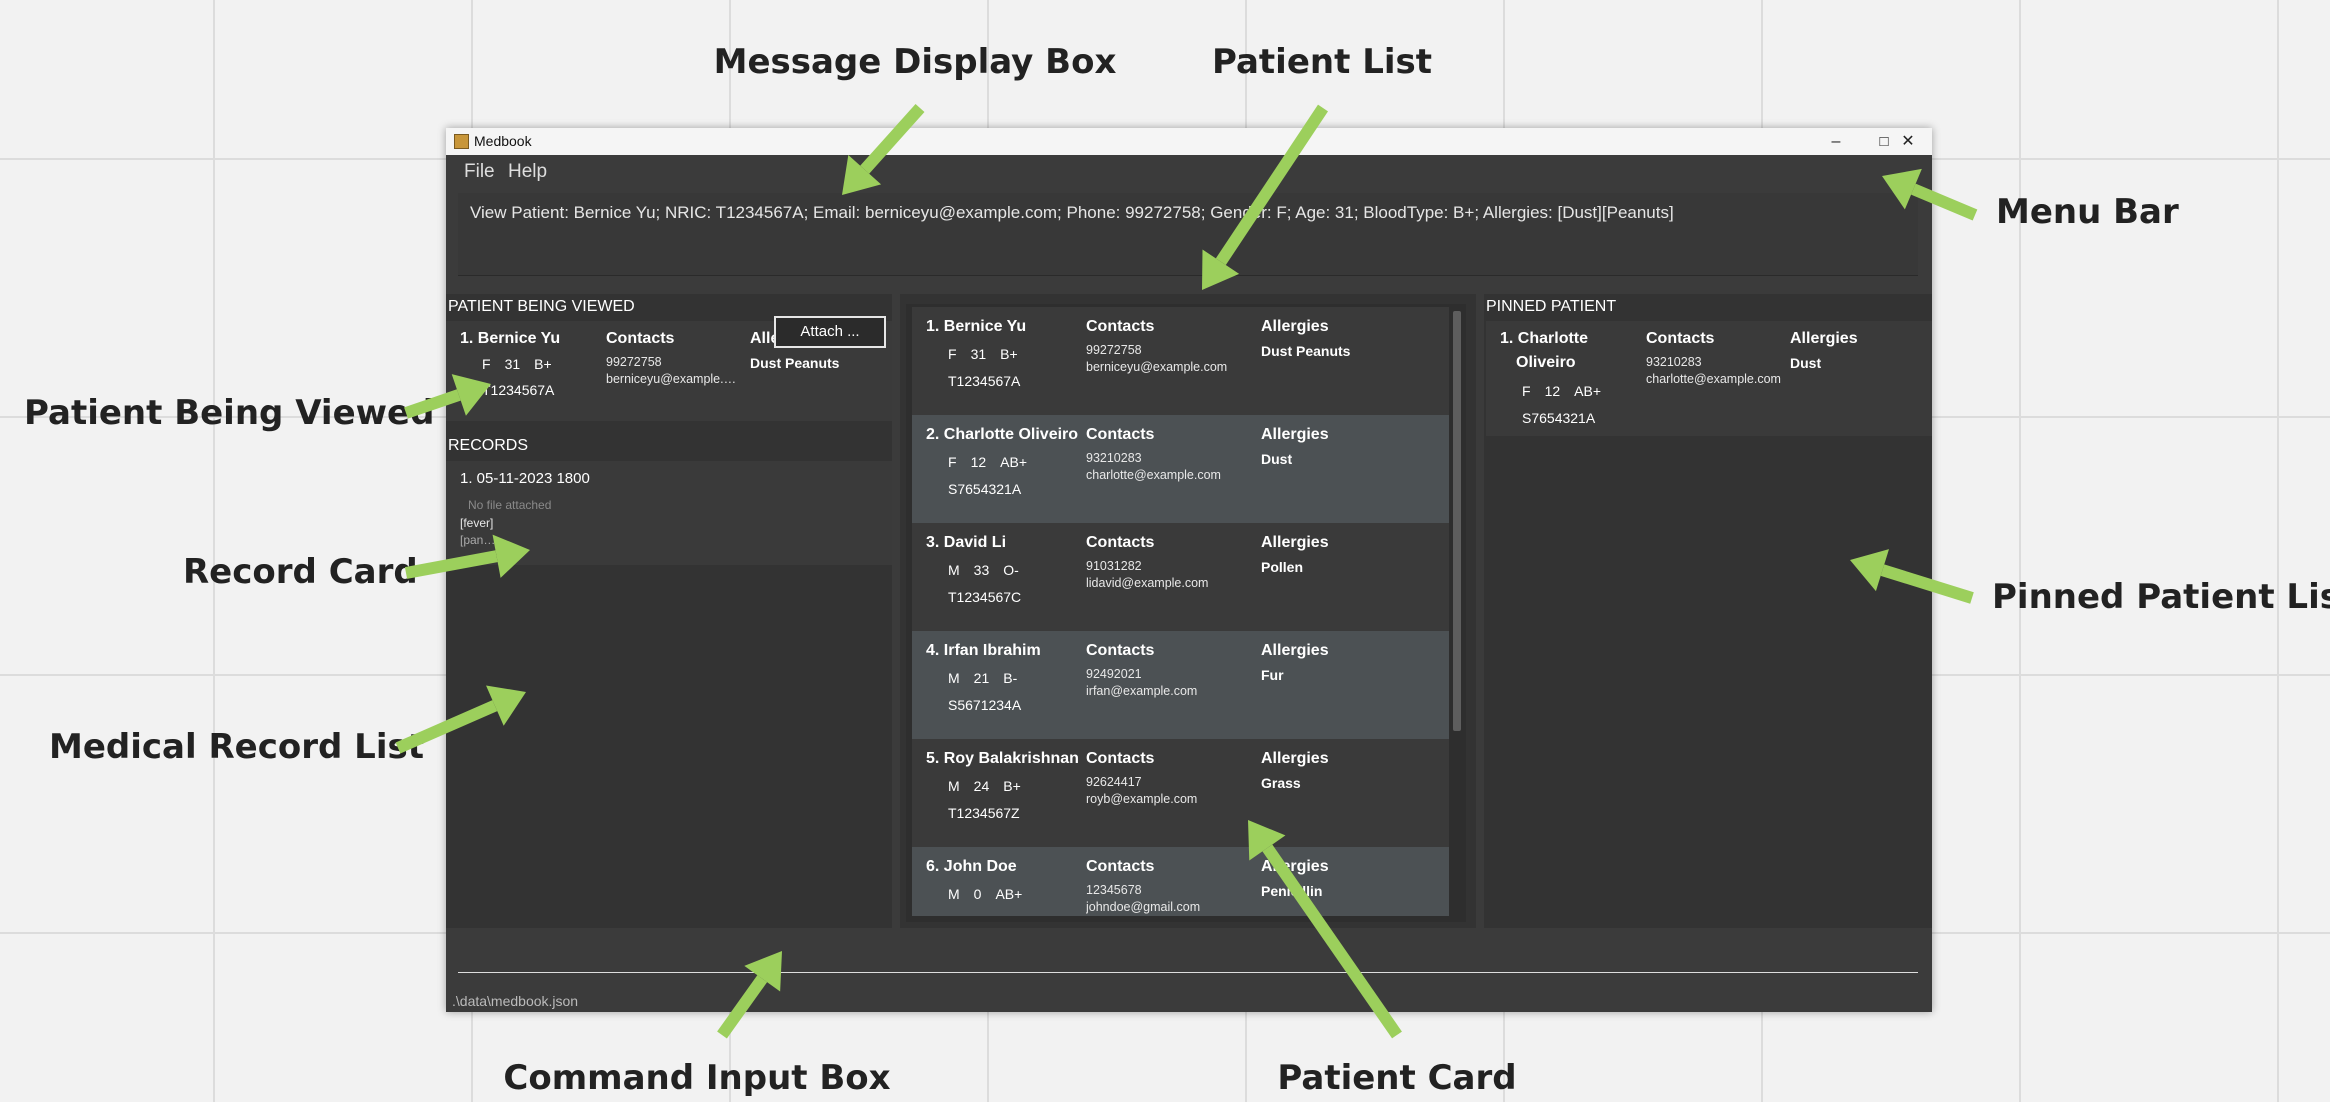  What do you see at coordinates (1010, 678) in the screenshot?
I see `patient-blood: B-` at bounding box center [1010, 678].